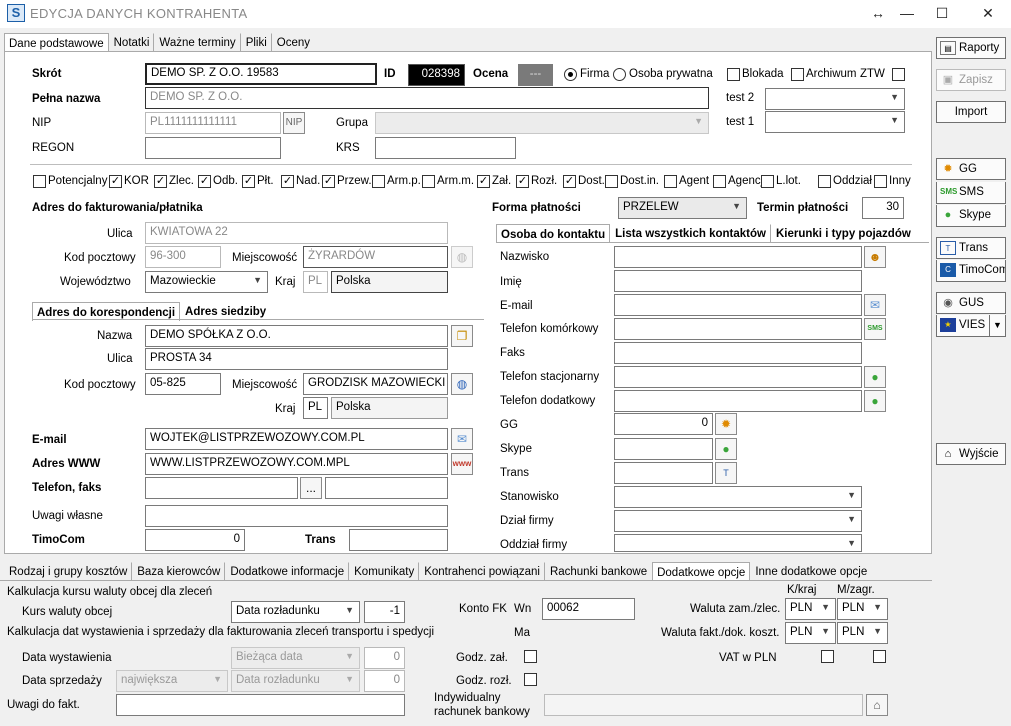 This screenshot has width=1011, height=726. Describe the element at coordinates (375, 384) in the screenshot. I see `kor-miejsc-input: GRODZISK MAZOWIECKI` at that location.